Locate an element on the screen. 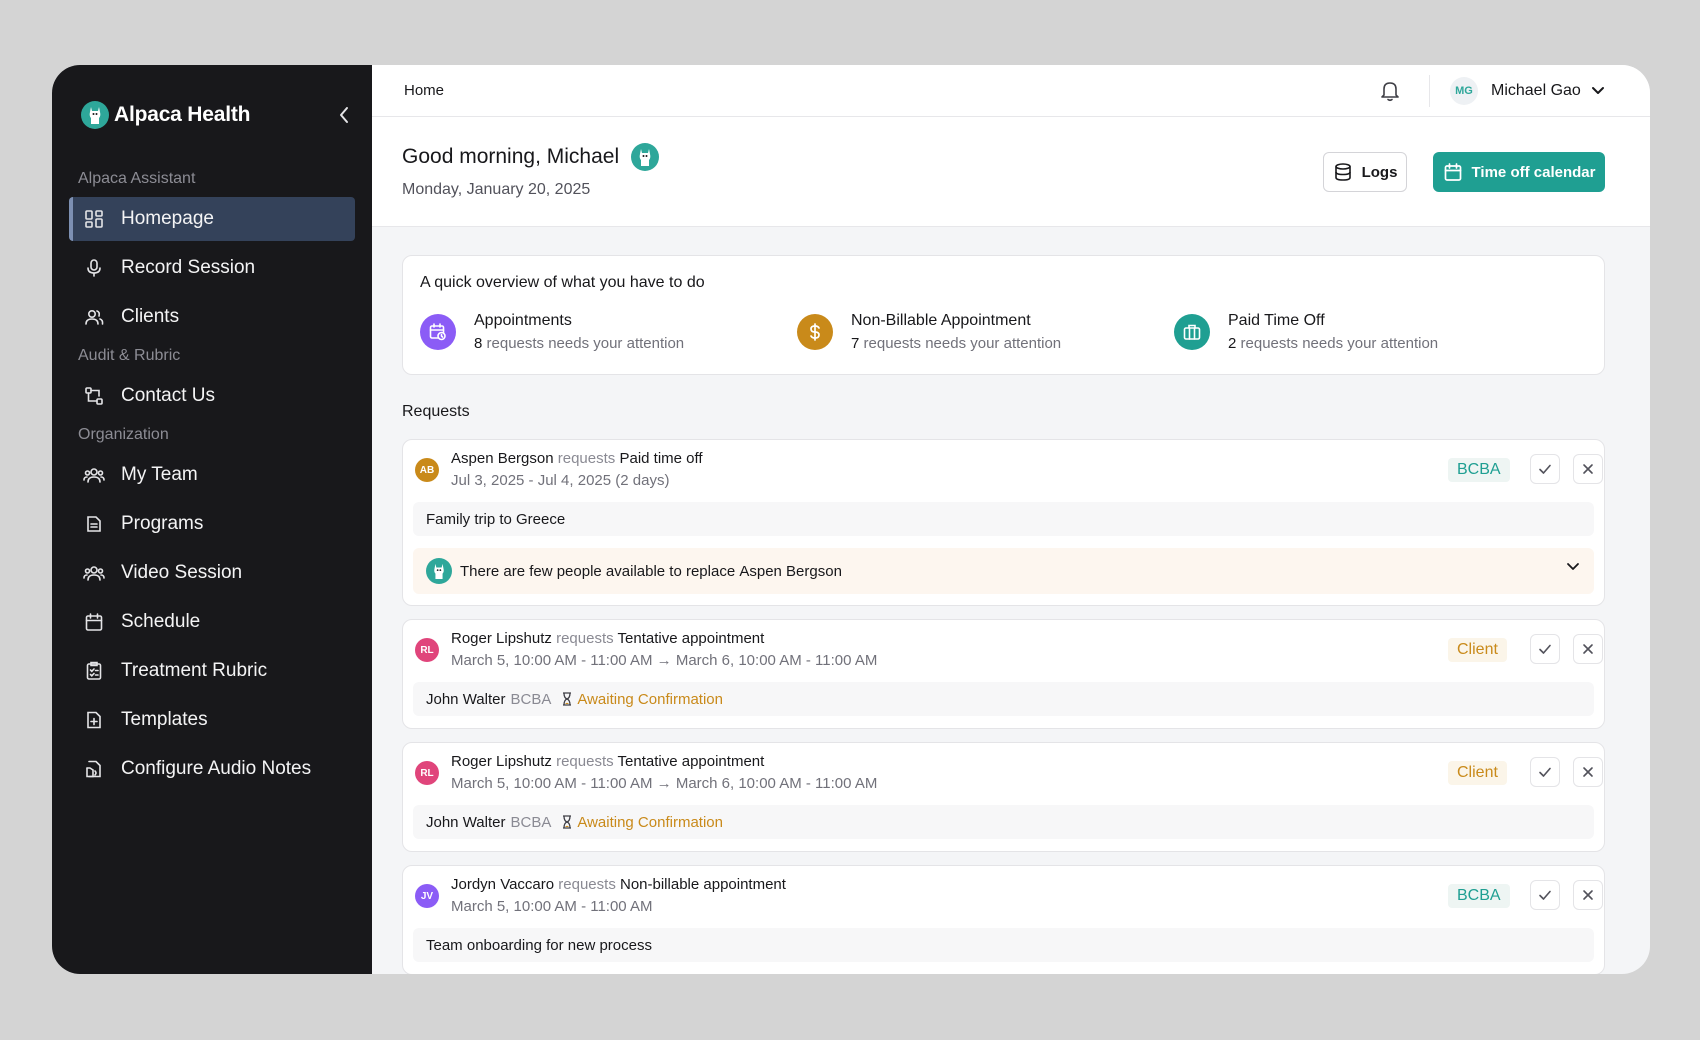 This screenshot has height=1040, width=1700. sidebar-item-label: Schedule is located at coordinates (161, 621).